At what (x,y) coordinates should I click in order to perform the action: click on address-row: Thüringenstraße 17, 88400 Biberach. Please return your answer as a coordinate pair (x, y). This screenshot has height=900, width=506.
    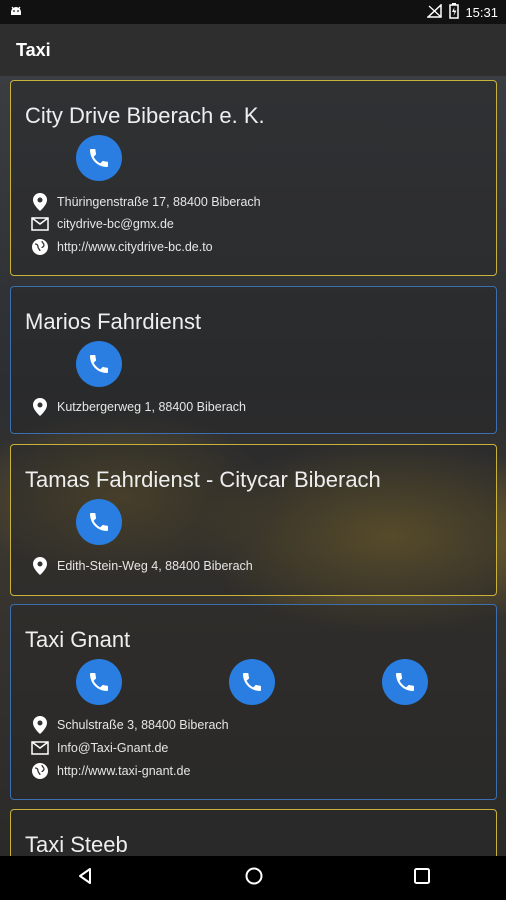
    Looking at the image, I should click on (146, 202).